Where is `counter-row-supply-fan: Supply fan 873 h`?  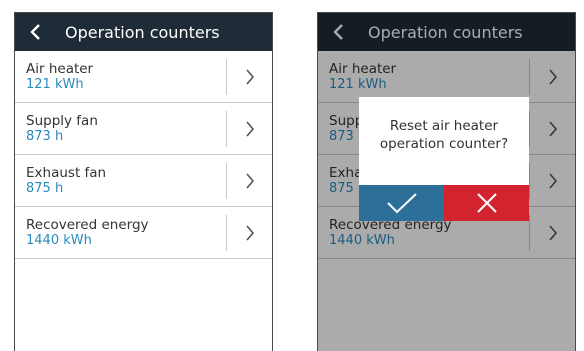 counter-row-supply-fan: Supply fan 873 h is located at coordinates (143, 129).